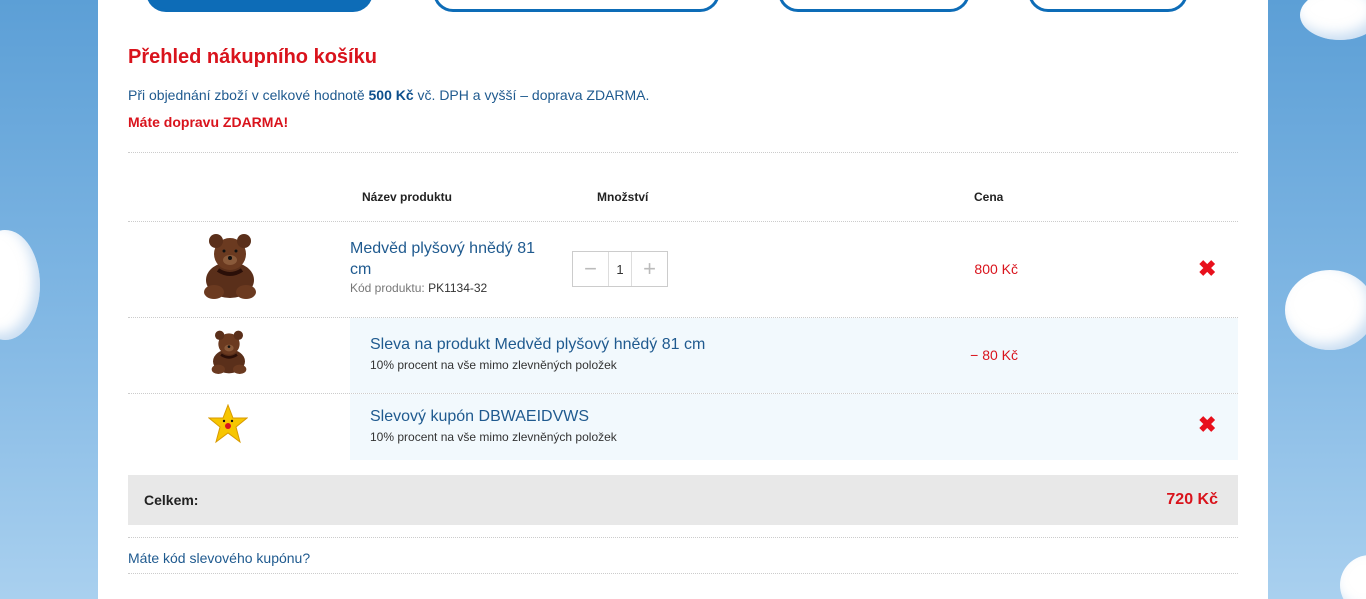 The width and height of the screenshot is (1366, 599). Describe the element at coordinates (1192, 499) in the screenshot. I see `total-value: 720 Kč` at that location.